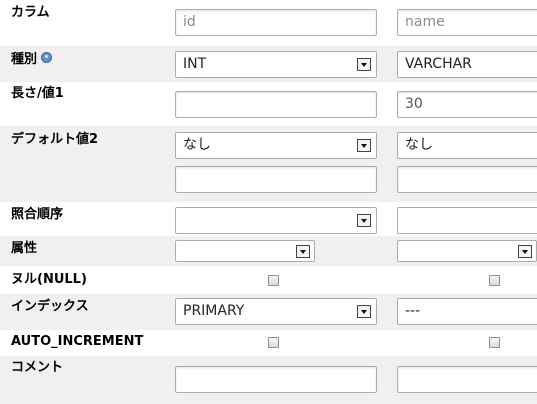 This screenshot has height=404, width=537. Describe the element at coordinates (197, 145) in the screenshot. I see `default-select-1-value: なし` at that location.